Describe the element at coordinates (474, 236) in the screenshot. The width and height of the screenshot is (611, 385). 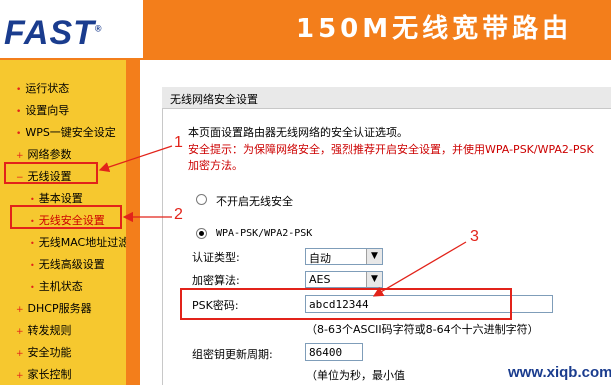
I see `annotation-number-3: 3` at that location.